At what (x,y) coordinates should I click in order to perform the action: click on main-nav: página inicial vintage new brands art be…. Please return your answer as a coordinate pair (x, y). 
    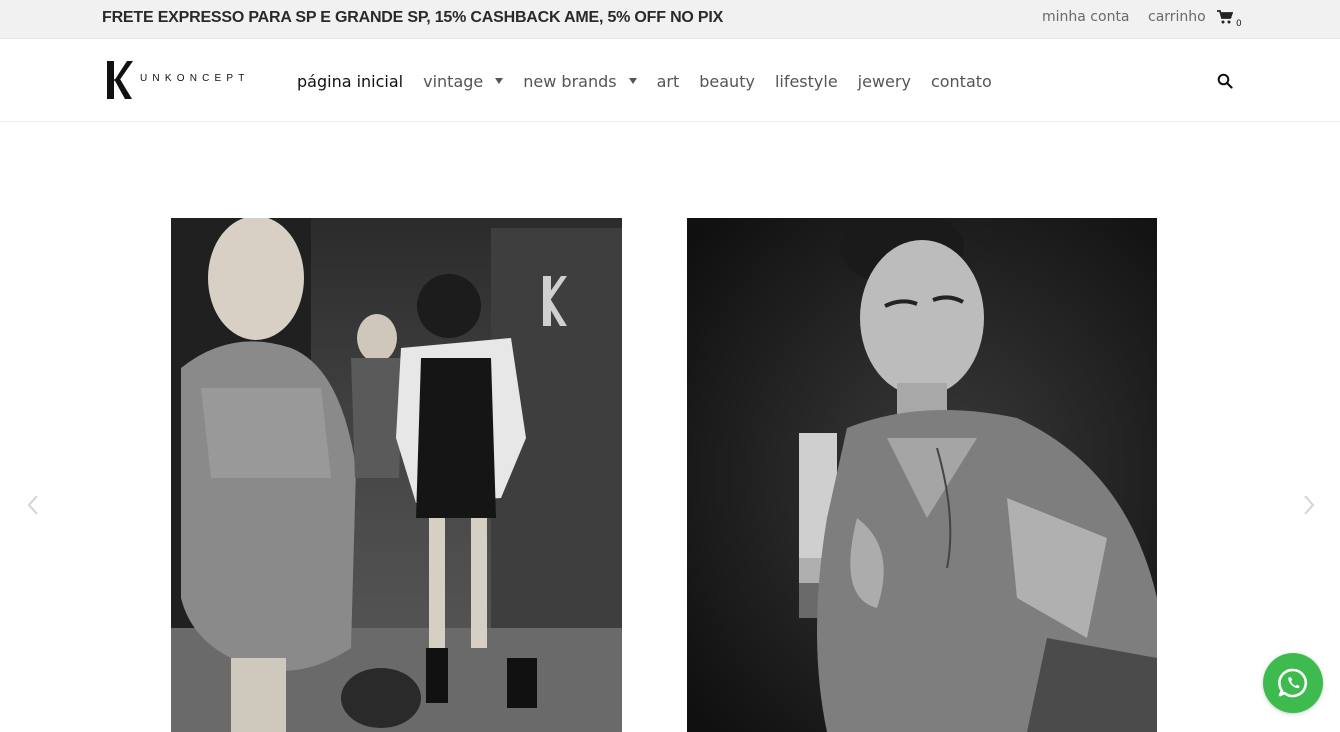
    Looking at the image, I should click on (654, 81).